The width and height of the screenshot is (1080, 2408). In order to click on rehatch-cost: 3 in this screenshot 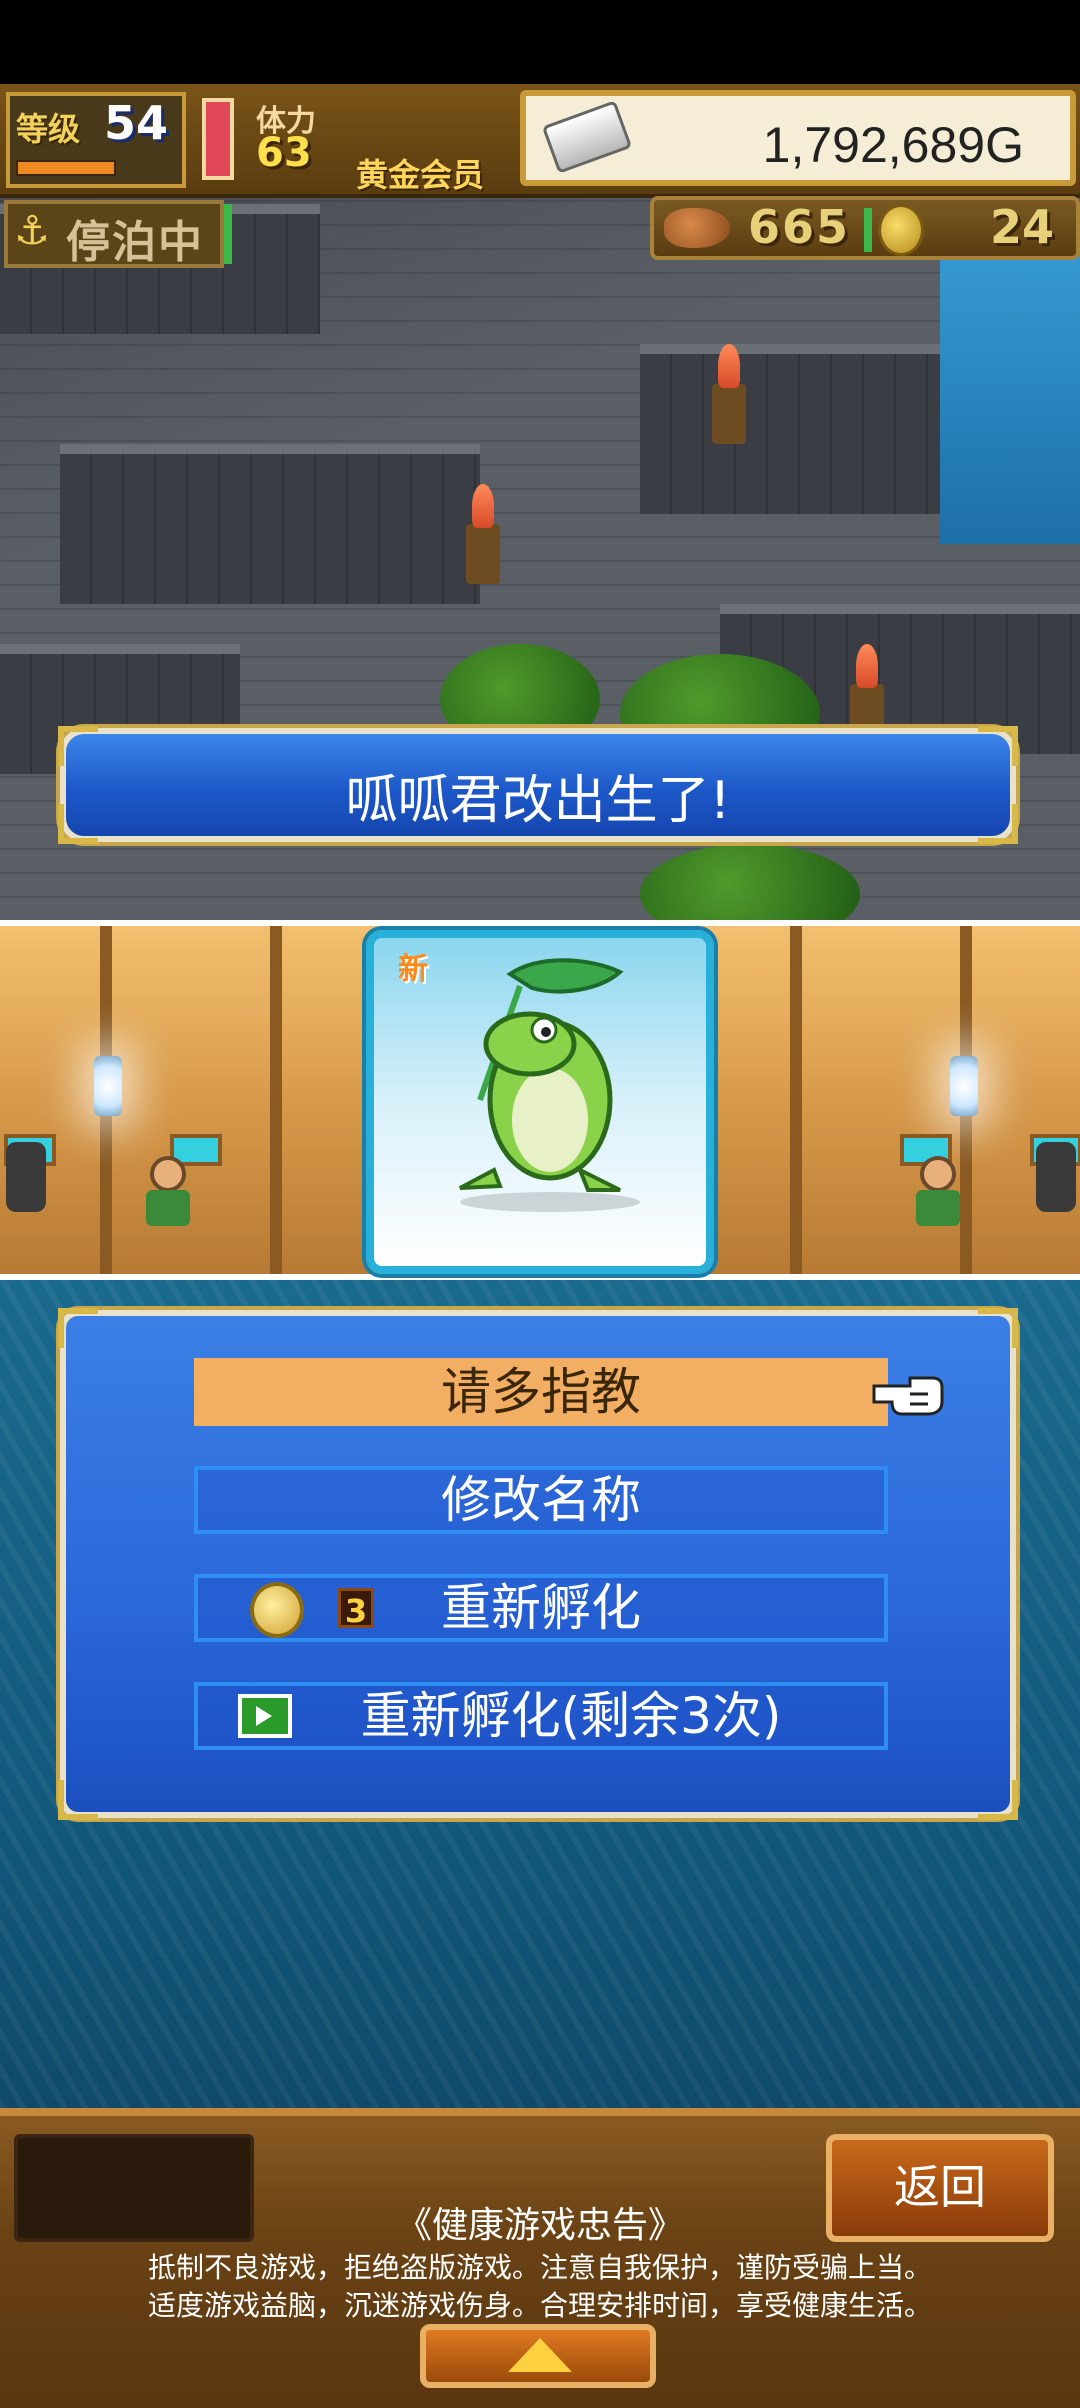, I will do `click(356, 1609)`.